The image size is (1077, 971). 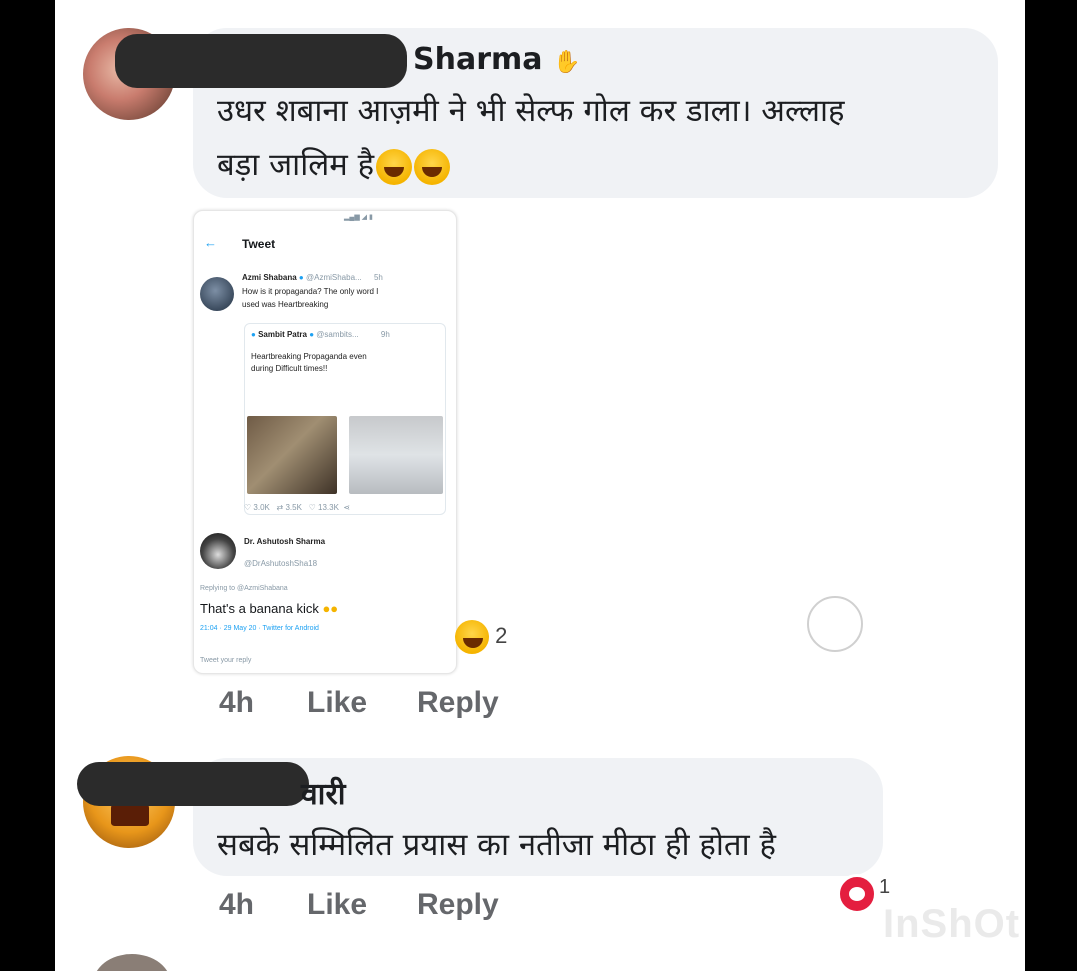 What do you see at coordinates (885, 887) in the screenshot?
I see `reaction-count: 1` at bounding box center [885, 887].